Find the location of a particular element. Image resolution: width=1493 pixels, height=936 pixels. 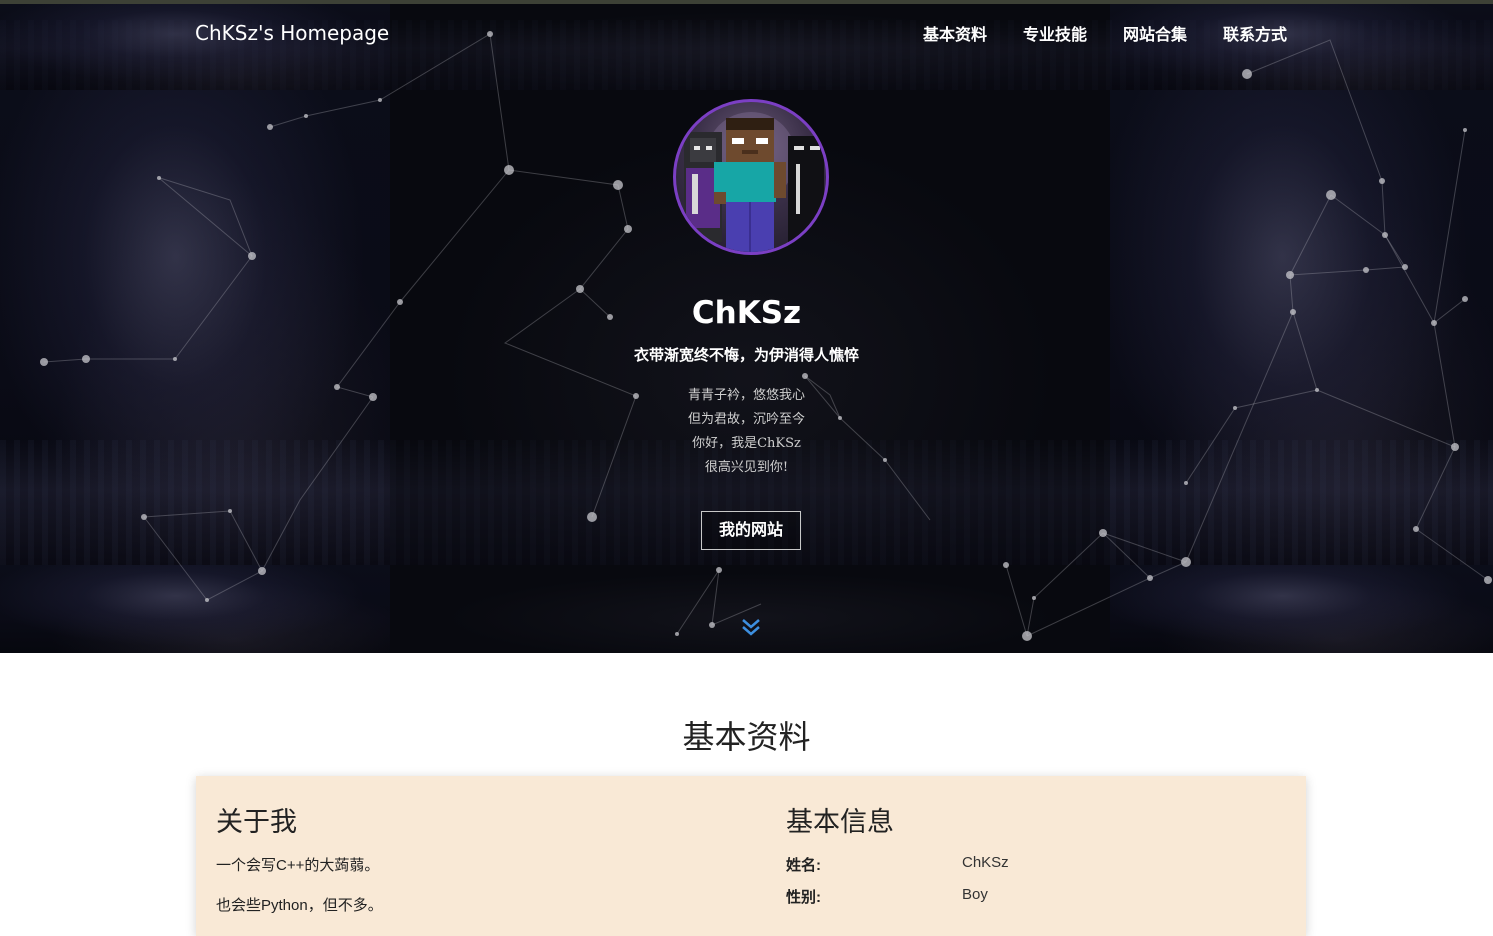

about-heading: 关于我 is located at coordinates (256, 822).